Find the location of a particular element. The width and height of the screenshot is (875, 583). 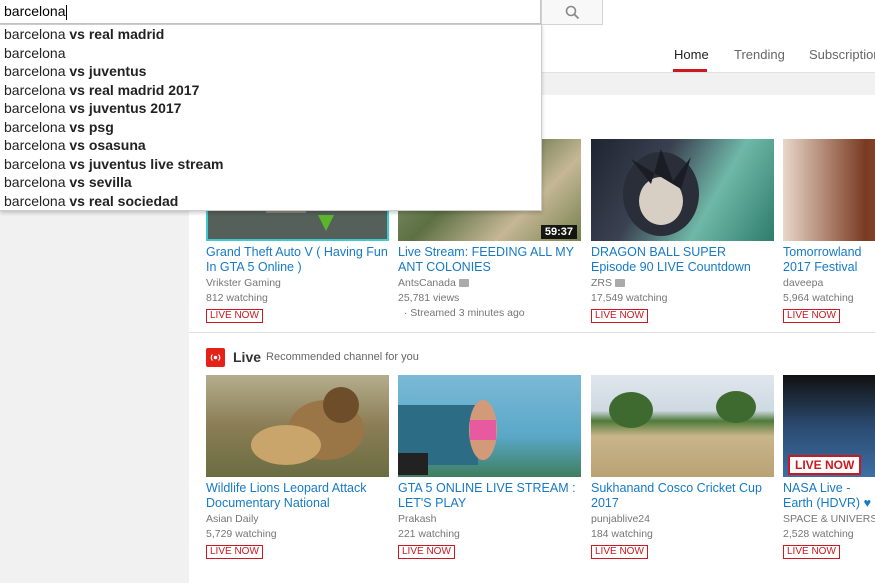

view-stats: 184 watching is located at coordinates (622, 534).